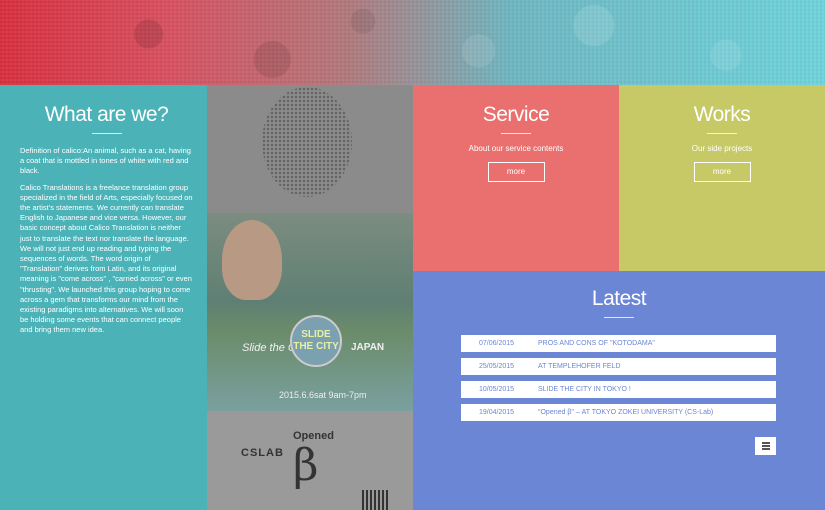 This screenshot has height=510, width=825. I want to click on service-panel: Service About our service contents more, so click(516, 178).